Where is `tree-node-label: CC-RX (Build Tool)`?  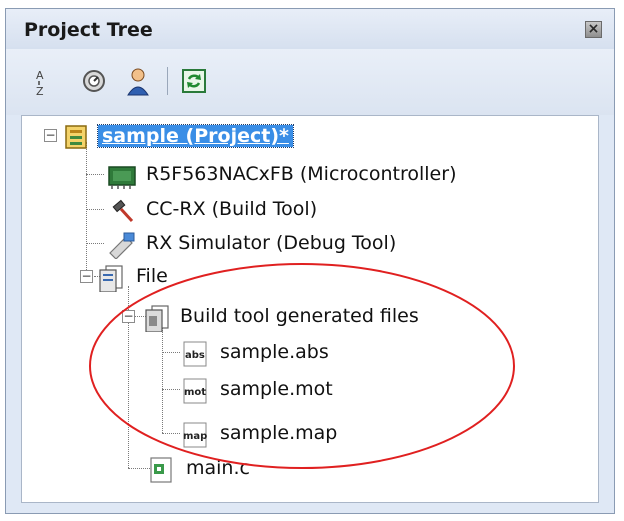
tree-node-label: CC-RX (Build Tool) is located at coordinates (232, 209).